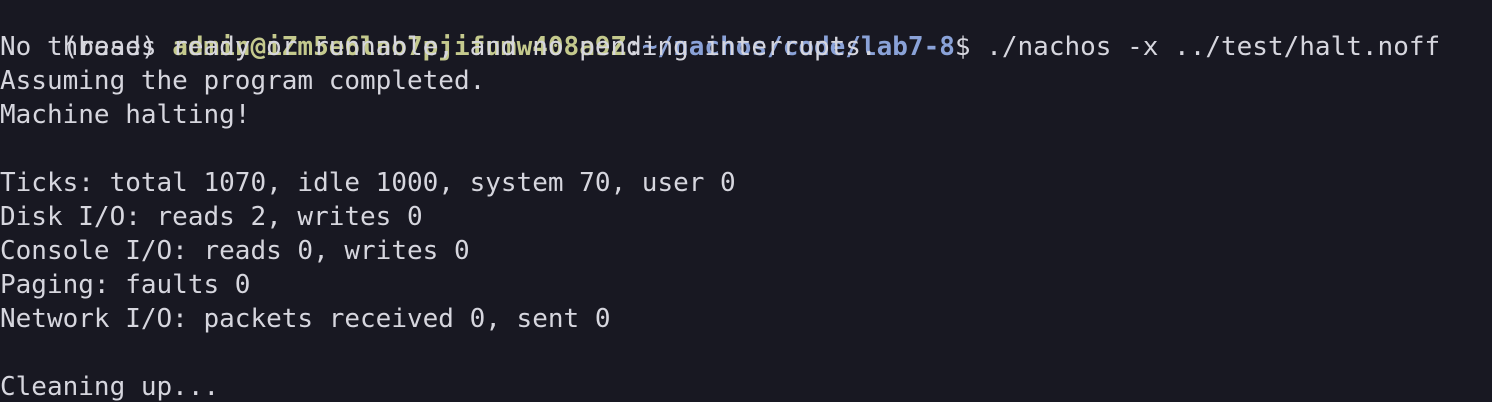  Describe the element at coordinates (125, 285) in the screenshot. I see `output-line: Paging: faults 0` at that location.